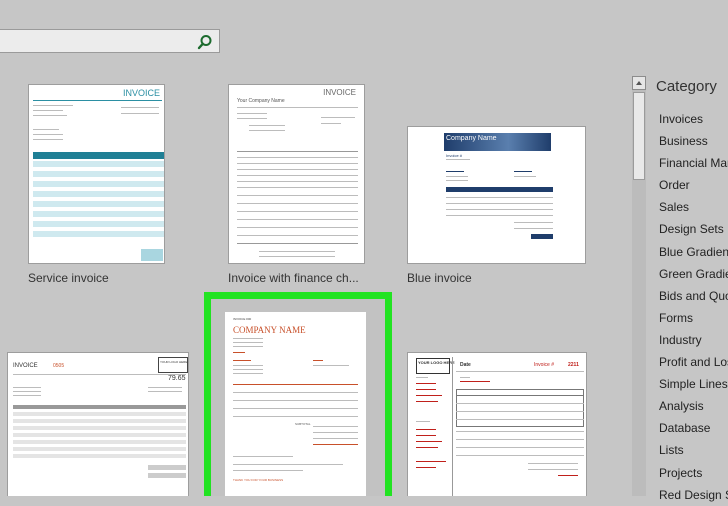  I want to click on category-item-forms: Forms, so click(693, 318).